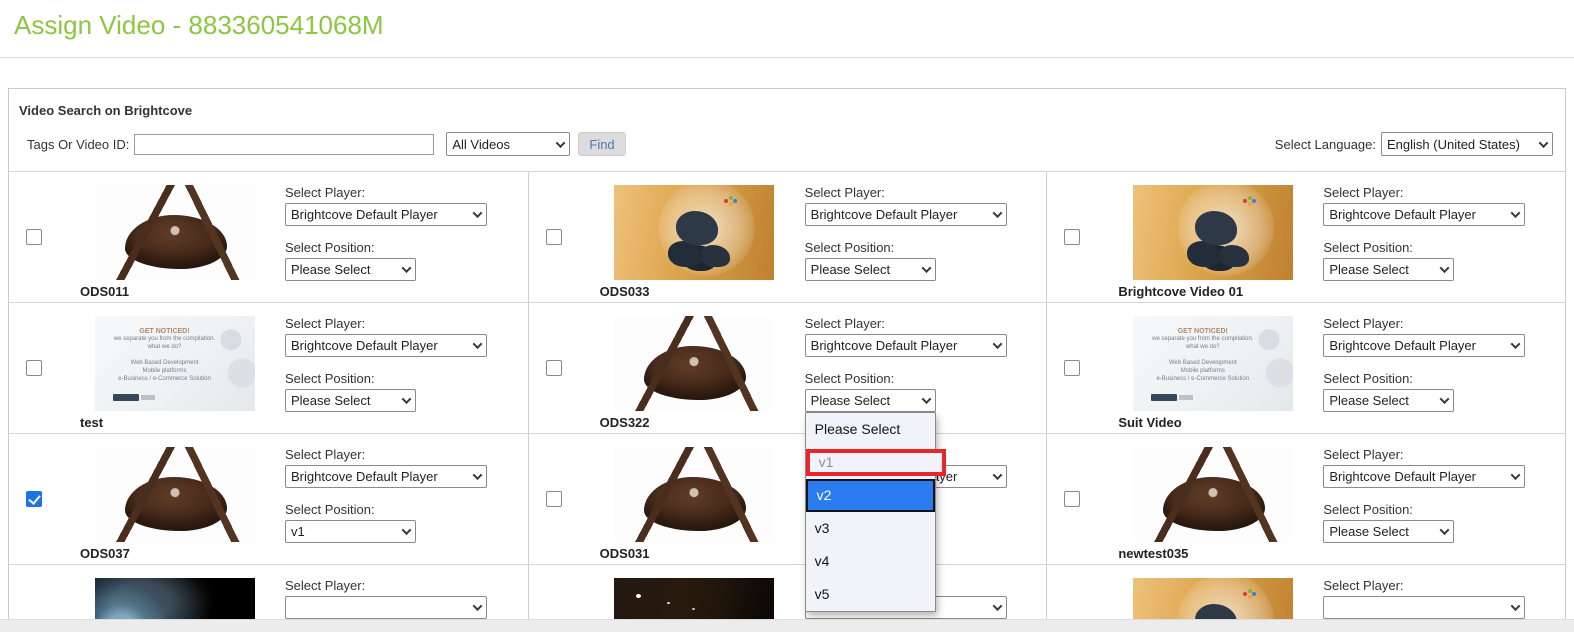  I want to click on find-button: Find, so click(602, 144).